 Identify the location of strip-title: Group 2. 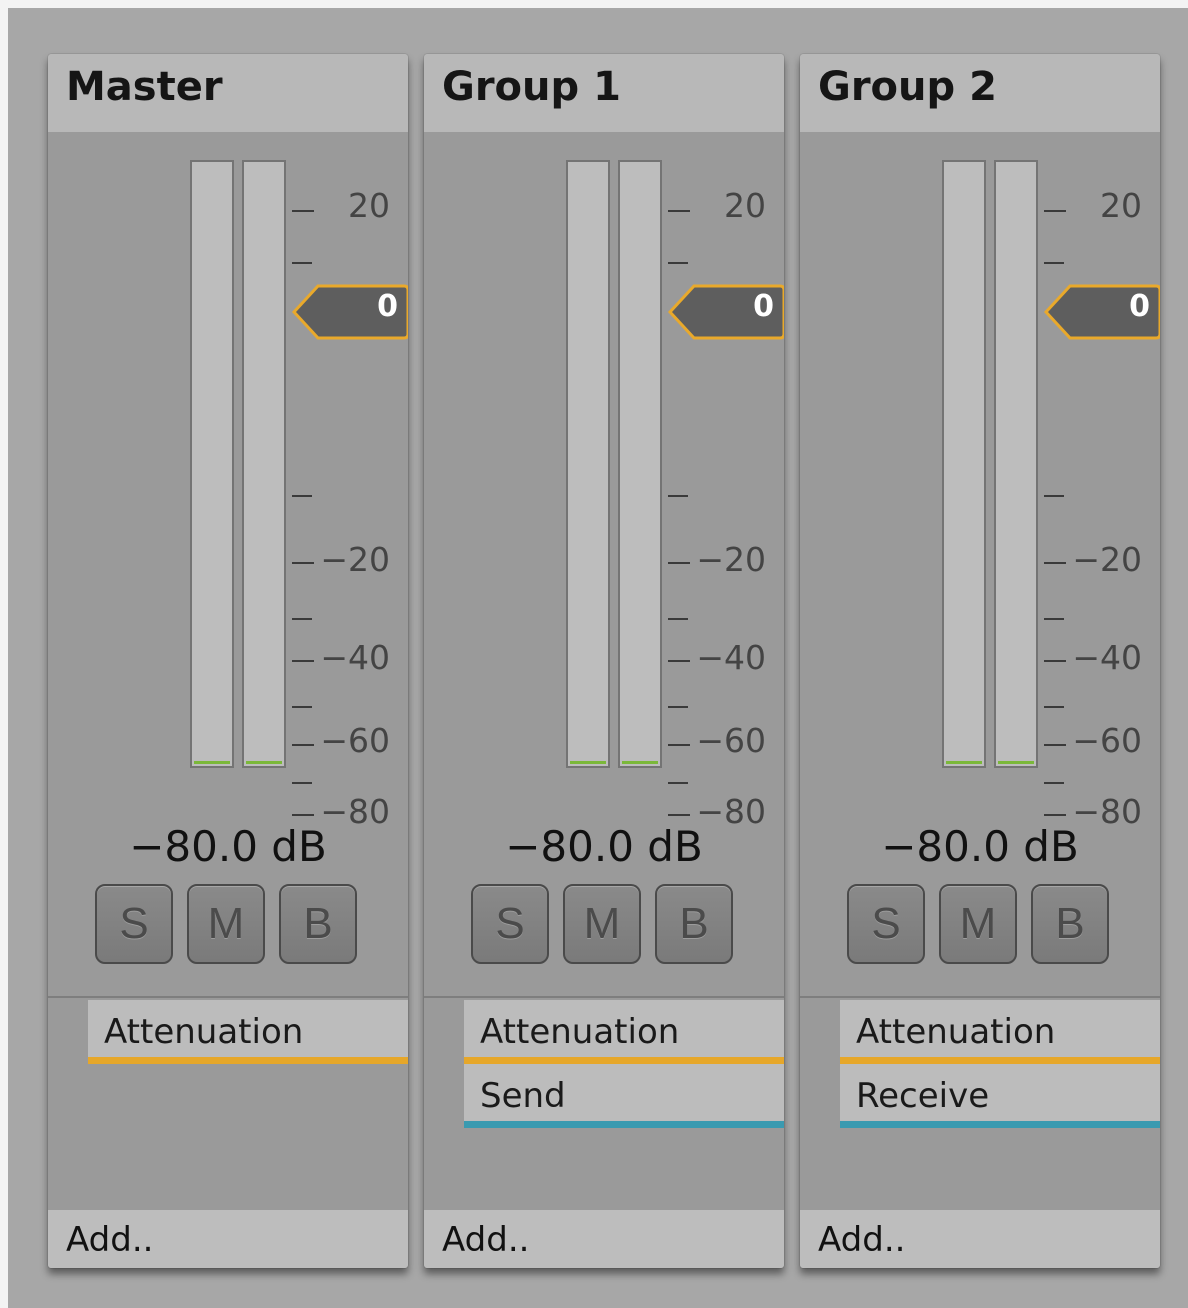
(907, 87).